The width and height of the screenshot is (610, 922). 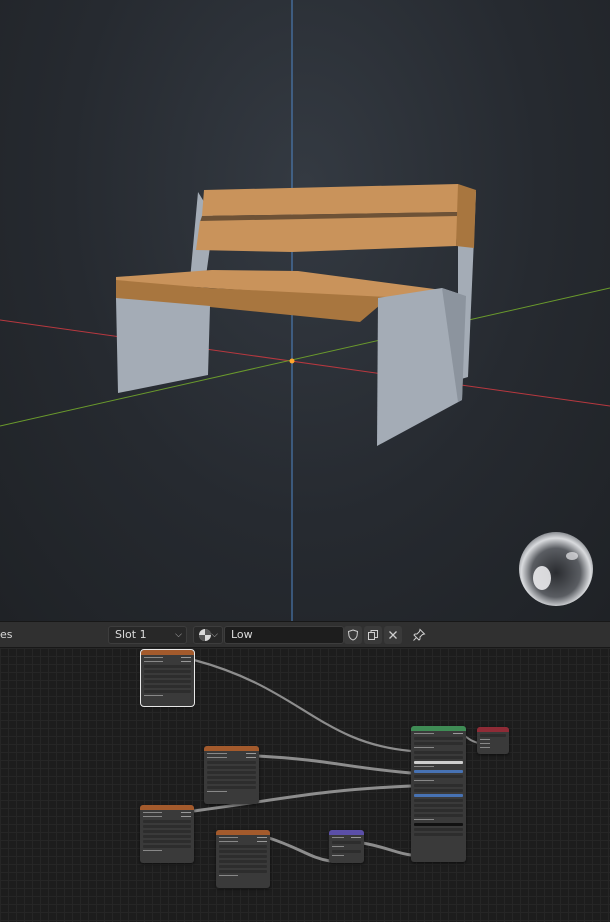 I want to click on wire-normalmap, so click(x=387, y=849).